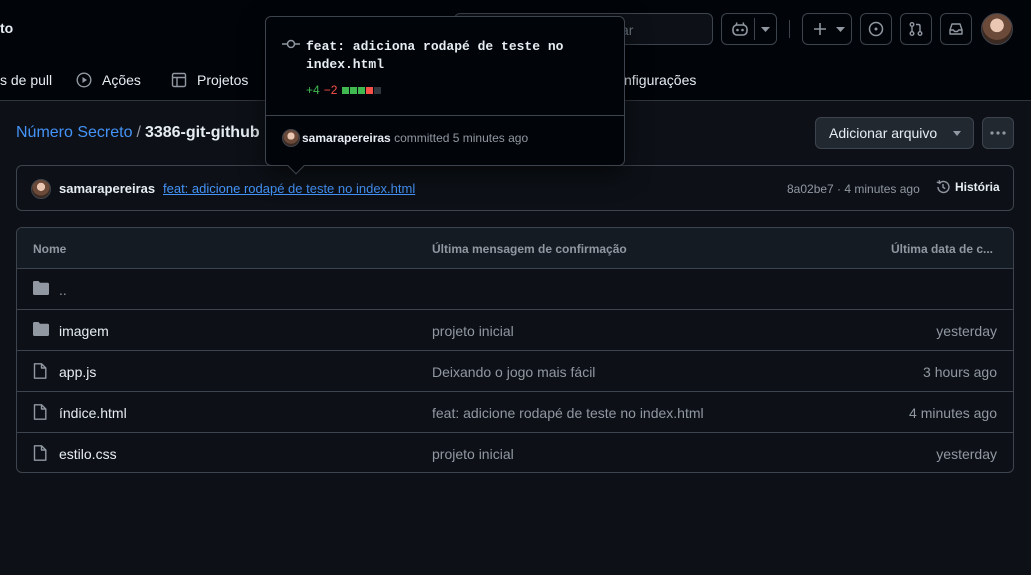 The height and width of the screenshot is (575, 1031). Describe the element at coordinates (291, 138) in the screenshot. I see `hovercard-author-avatar` at that location.